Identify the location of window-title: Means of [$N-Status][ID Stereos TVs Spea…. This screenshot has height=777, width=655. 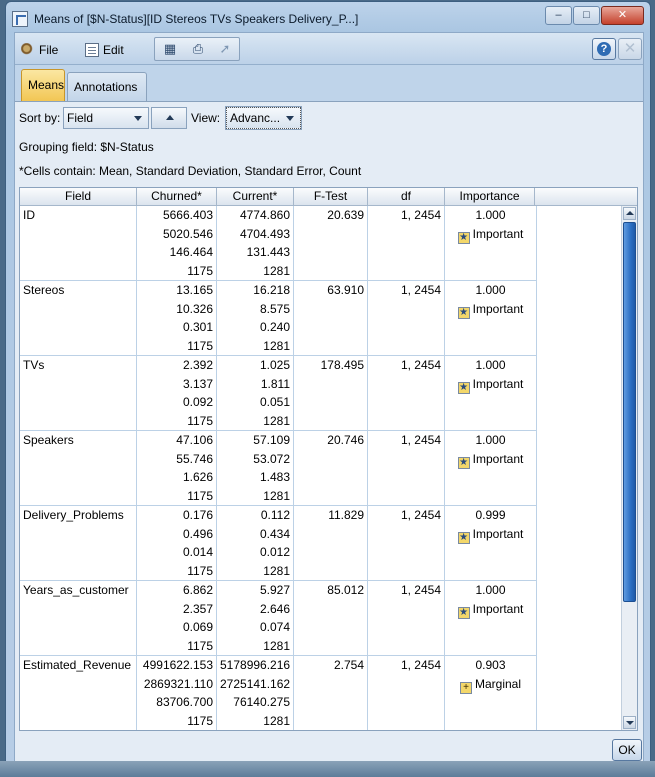
(196, 19).